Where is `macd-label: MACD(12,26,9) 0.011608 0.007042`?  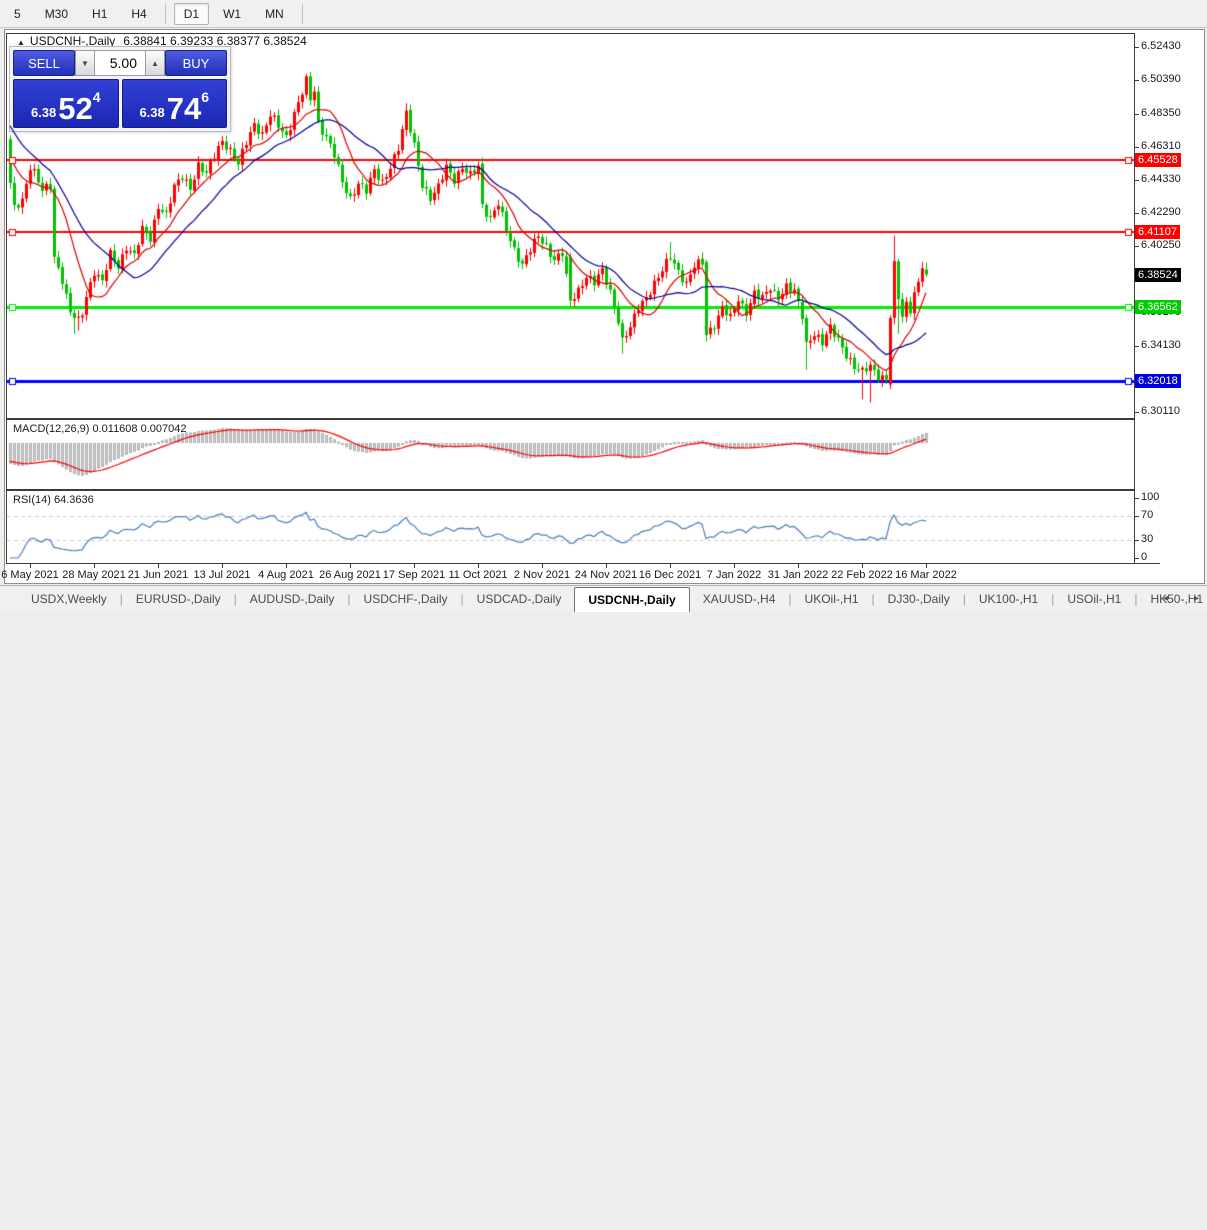 macd-label: MACD(12,26,9) 0.011608 0.007042 is located at coordinates (100, 429).